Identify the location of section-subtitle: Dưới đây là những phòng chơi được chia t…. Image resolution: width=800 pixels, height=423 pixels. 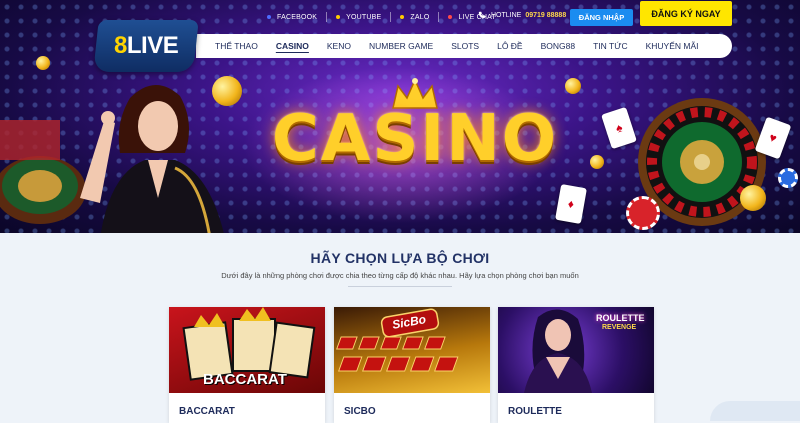
(400, 275).